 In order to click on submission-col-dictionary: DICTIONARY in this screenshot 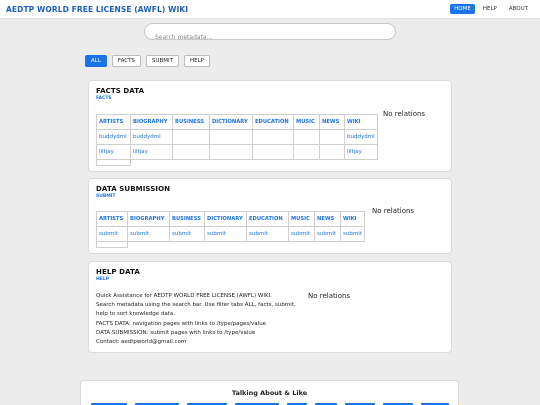, I will do `click(225, 219)`.